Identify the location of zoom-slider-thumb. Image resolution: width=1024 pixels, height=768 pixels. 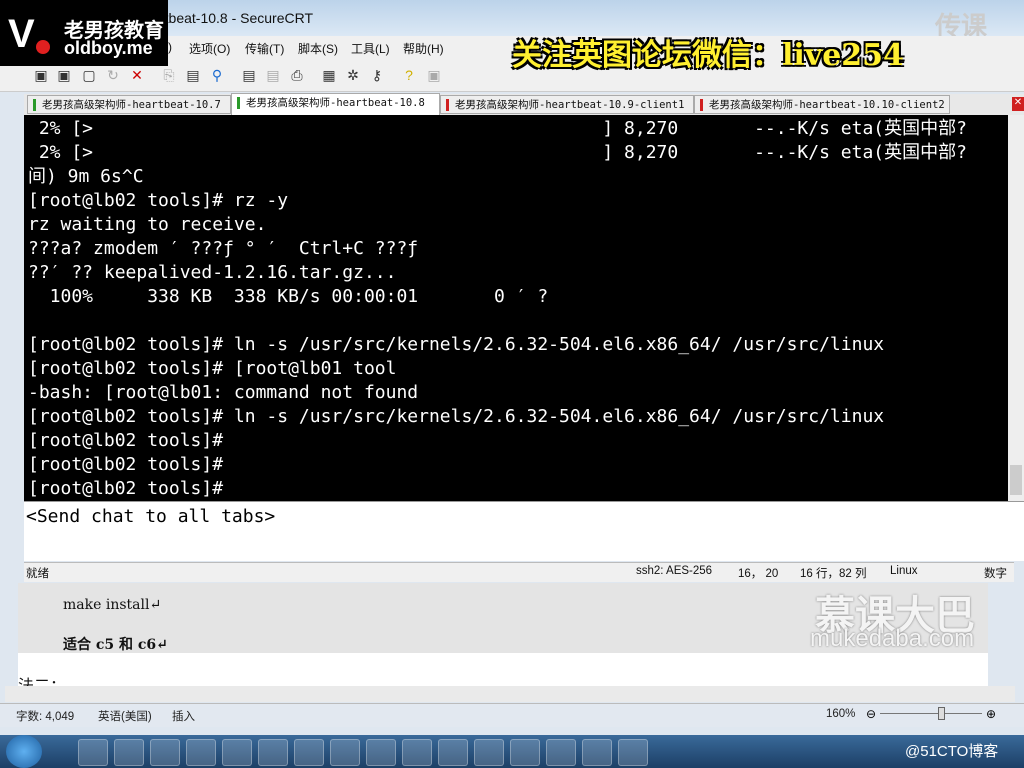
(942, 713).